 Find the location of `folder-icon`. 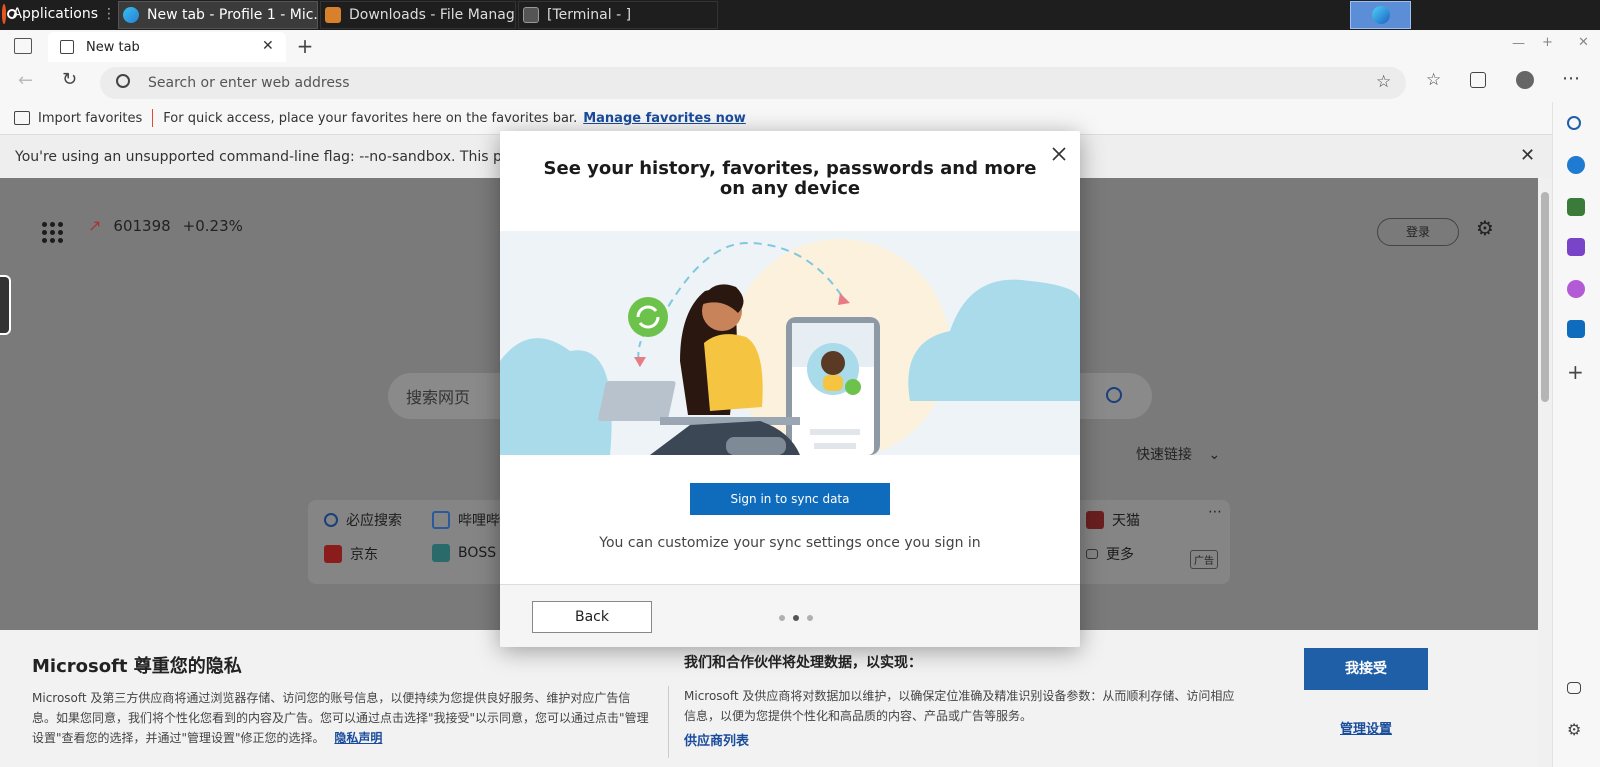

folder-icon is located at coordinates (333, 15).